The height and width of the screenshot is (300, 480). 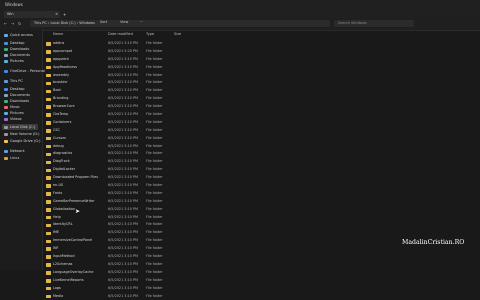 What do you see at coordinates (177, 34) in the screenshot?
I see `column-size: Size` at bounding box center [177, 34].